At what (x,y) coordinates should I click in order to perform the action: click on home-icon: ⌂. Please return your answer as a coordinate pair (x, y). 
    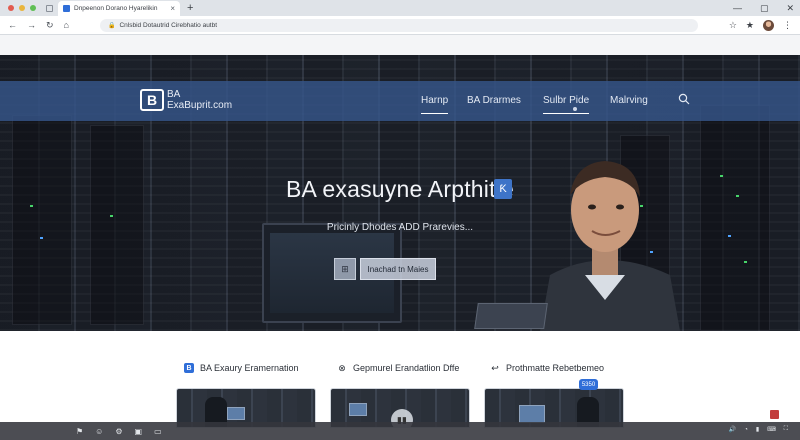
    Looking at the image, I should click on (66, 25).